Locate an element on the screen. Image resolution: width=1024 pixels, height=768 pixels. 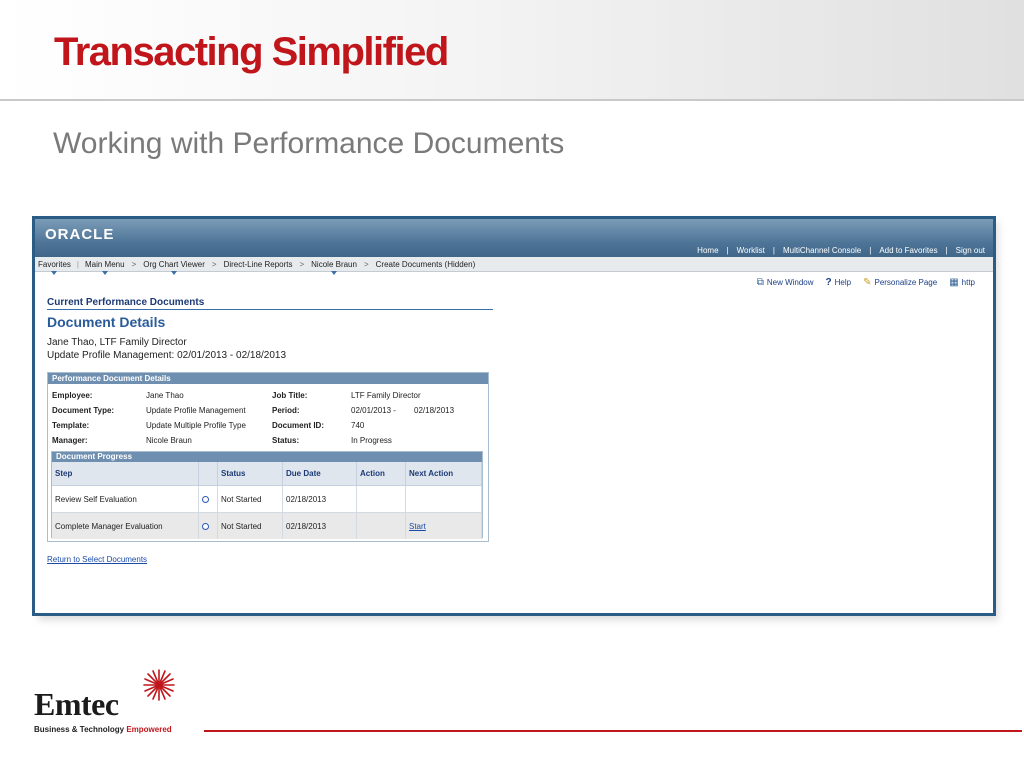
employee-value: Jane Thao is located at coordinates (165, 395).